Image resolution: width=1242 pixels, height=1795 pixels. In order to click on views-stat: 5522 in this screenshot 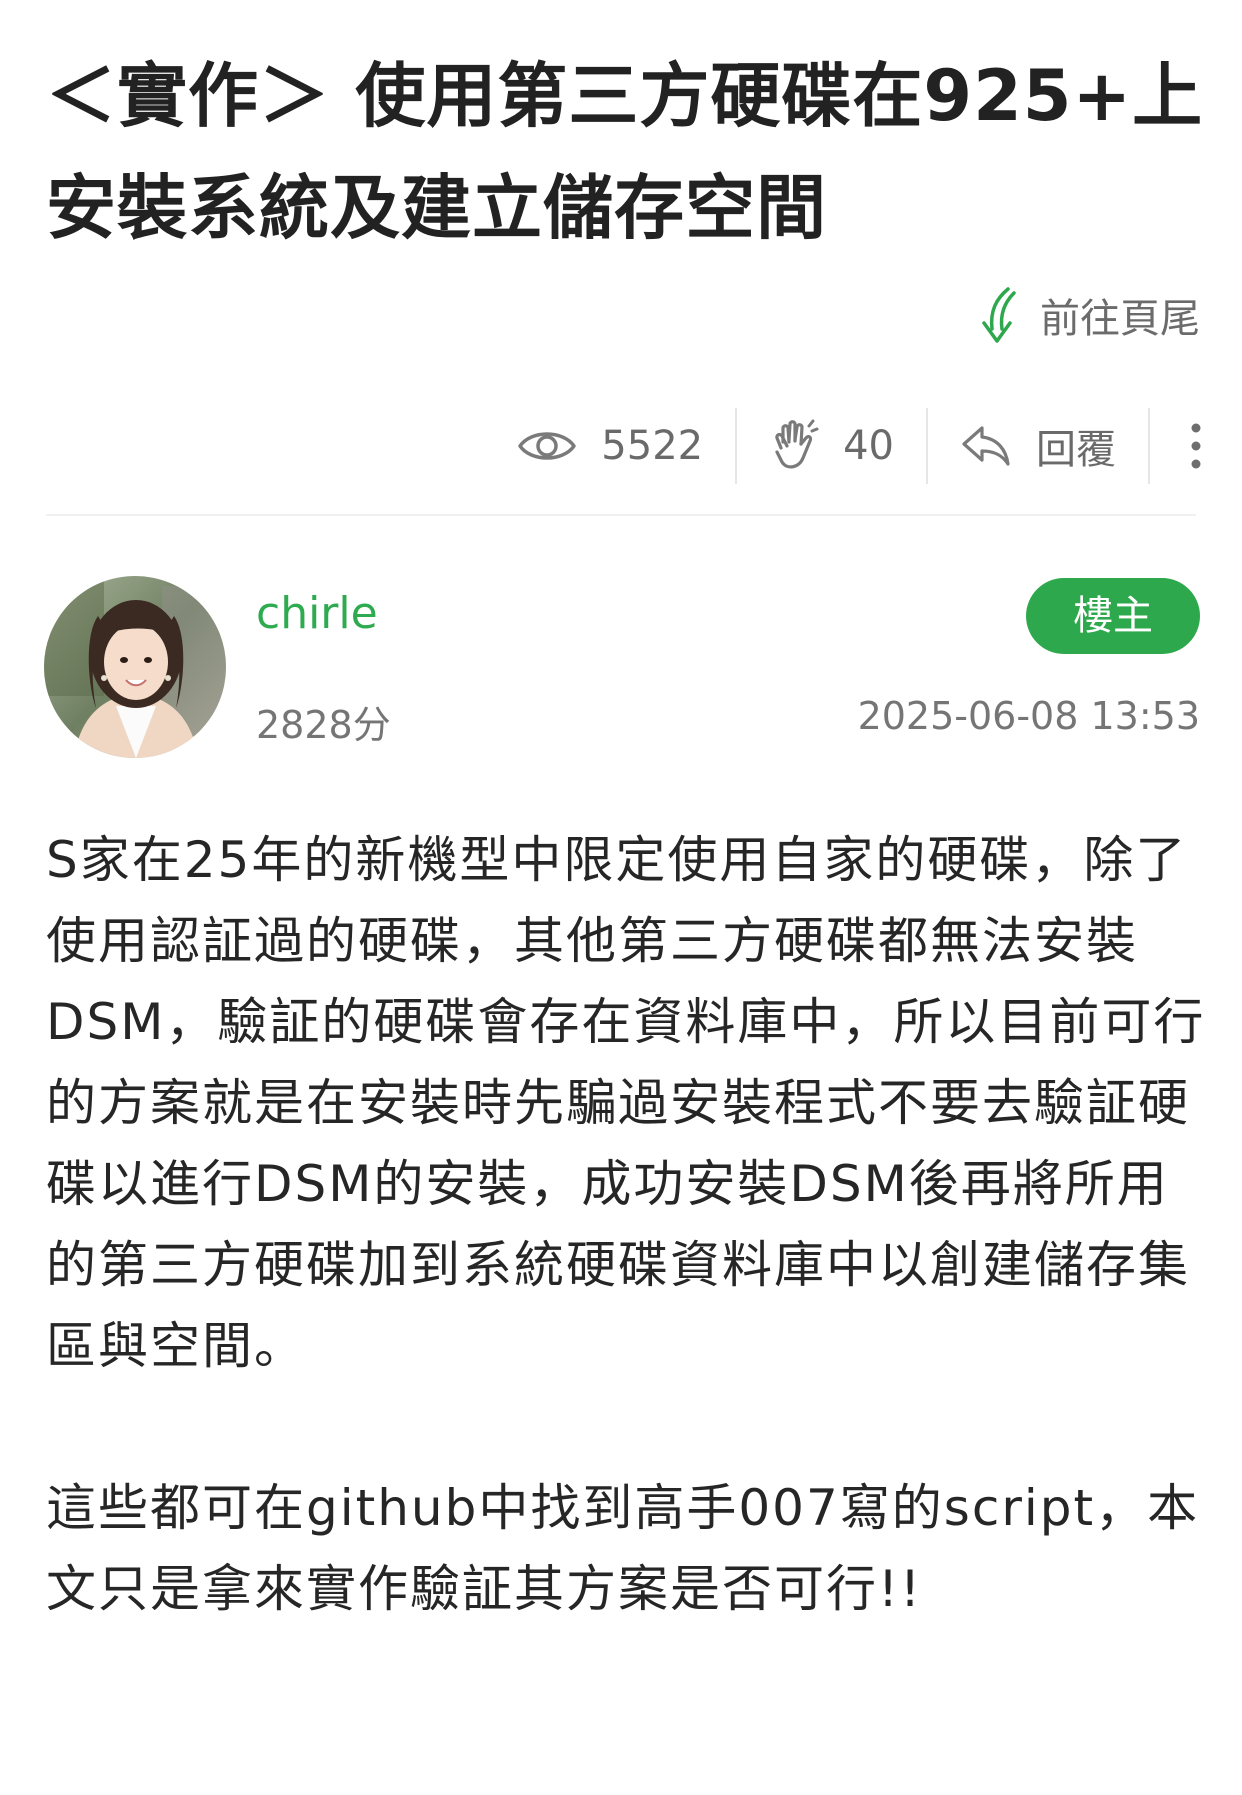, I will do `click(611, 446)`.